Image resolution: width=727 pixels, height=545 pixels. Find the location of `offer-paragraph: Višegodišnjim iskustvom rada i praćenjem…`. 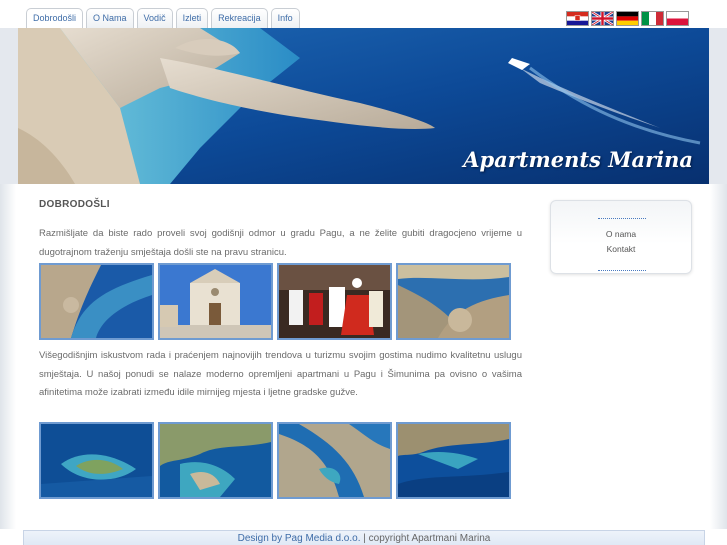

offer-paragraph: Višegodišnjim iskustvom rada i praćenjem… is located at coordinates (280, 374).